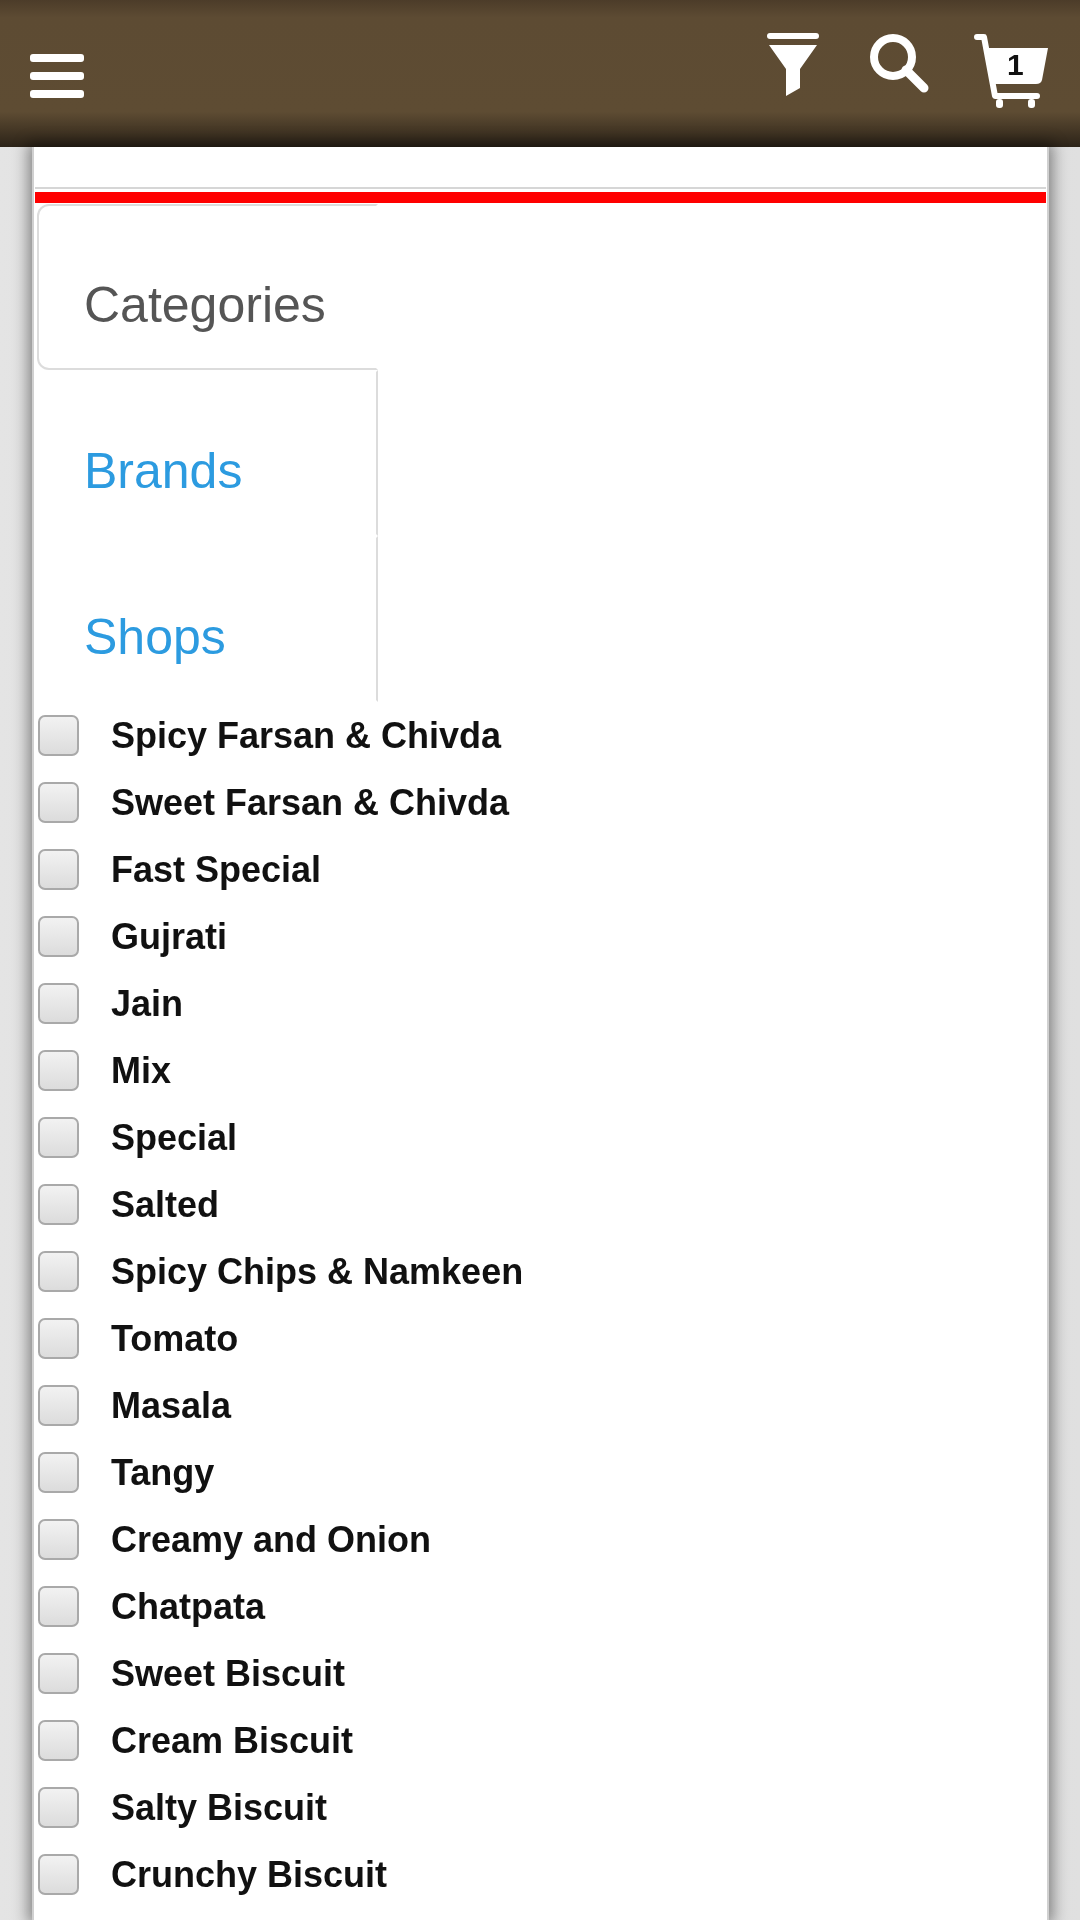 This screenshot has width=1080, height=1920. Describe the element at coordinates (163, 1472) in the screenshot. I see `option-label: Tangy` at that location.